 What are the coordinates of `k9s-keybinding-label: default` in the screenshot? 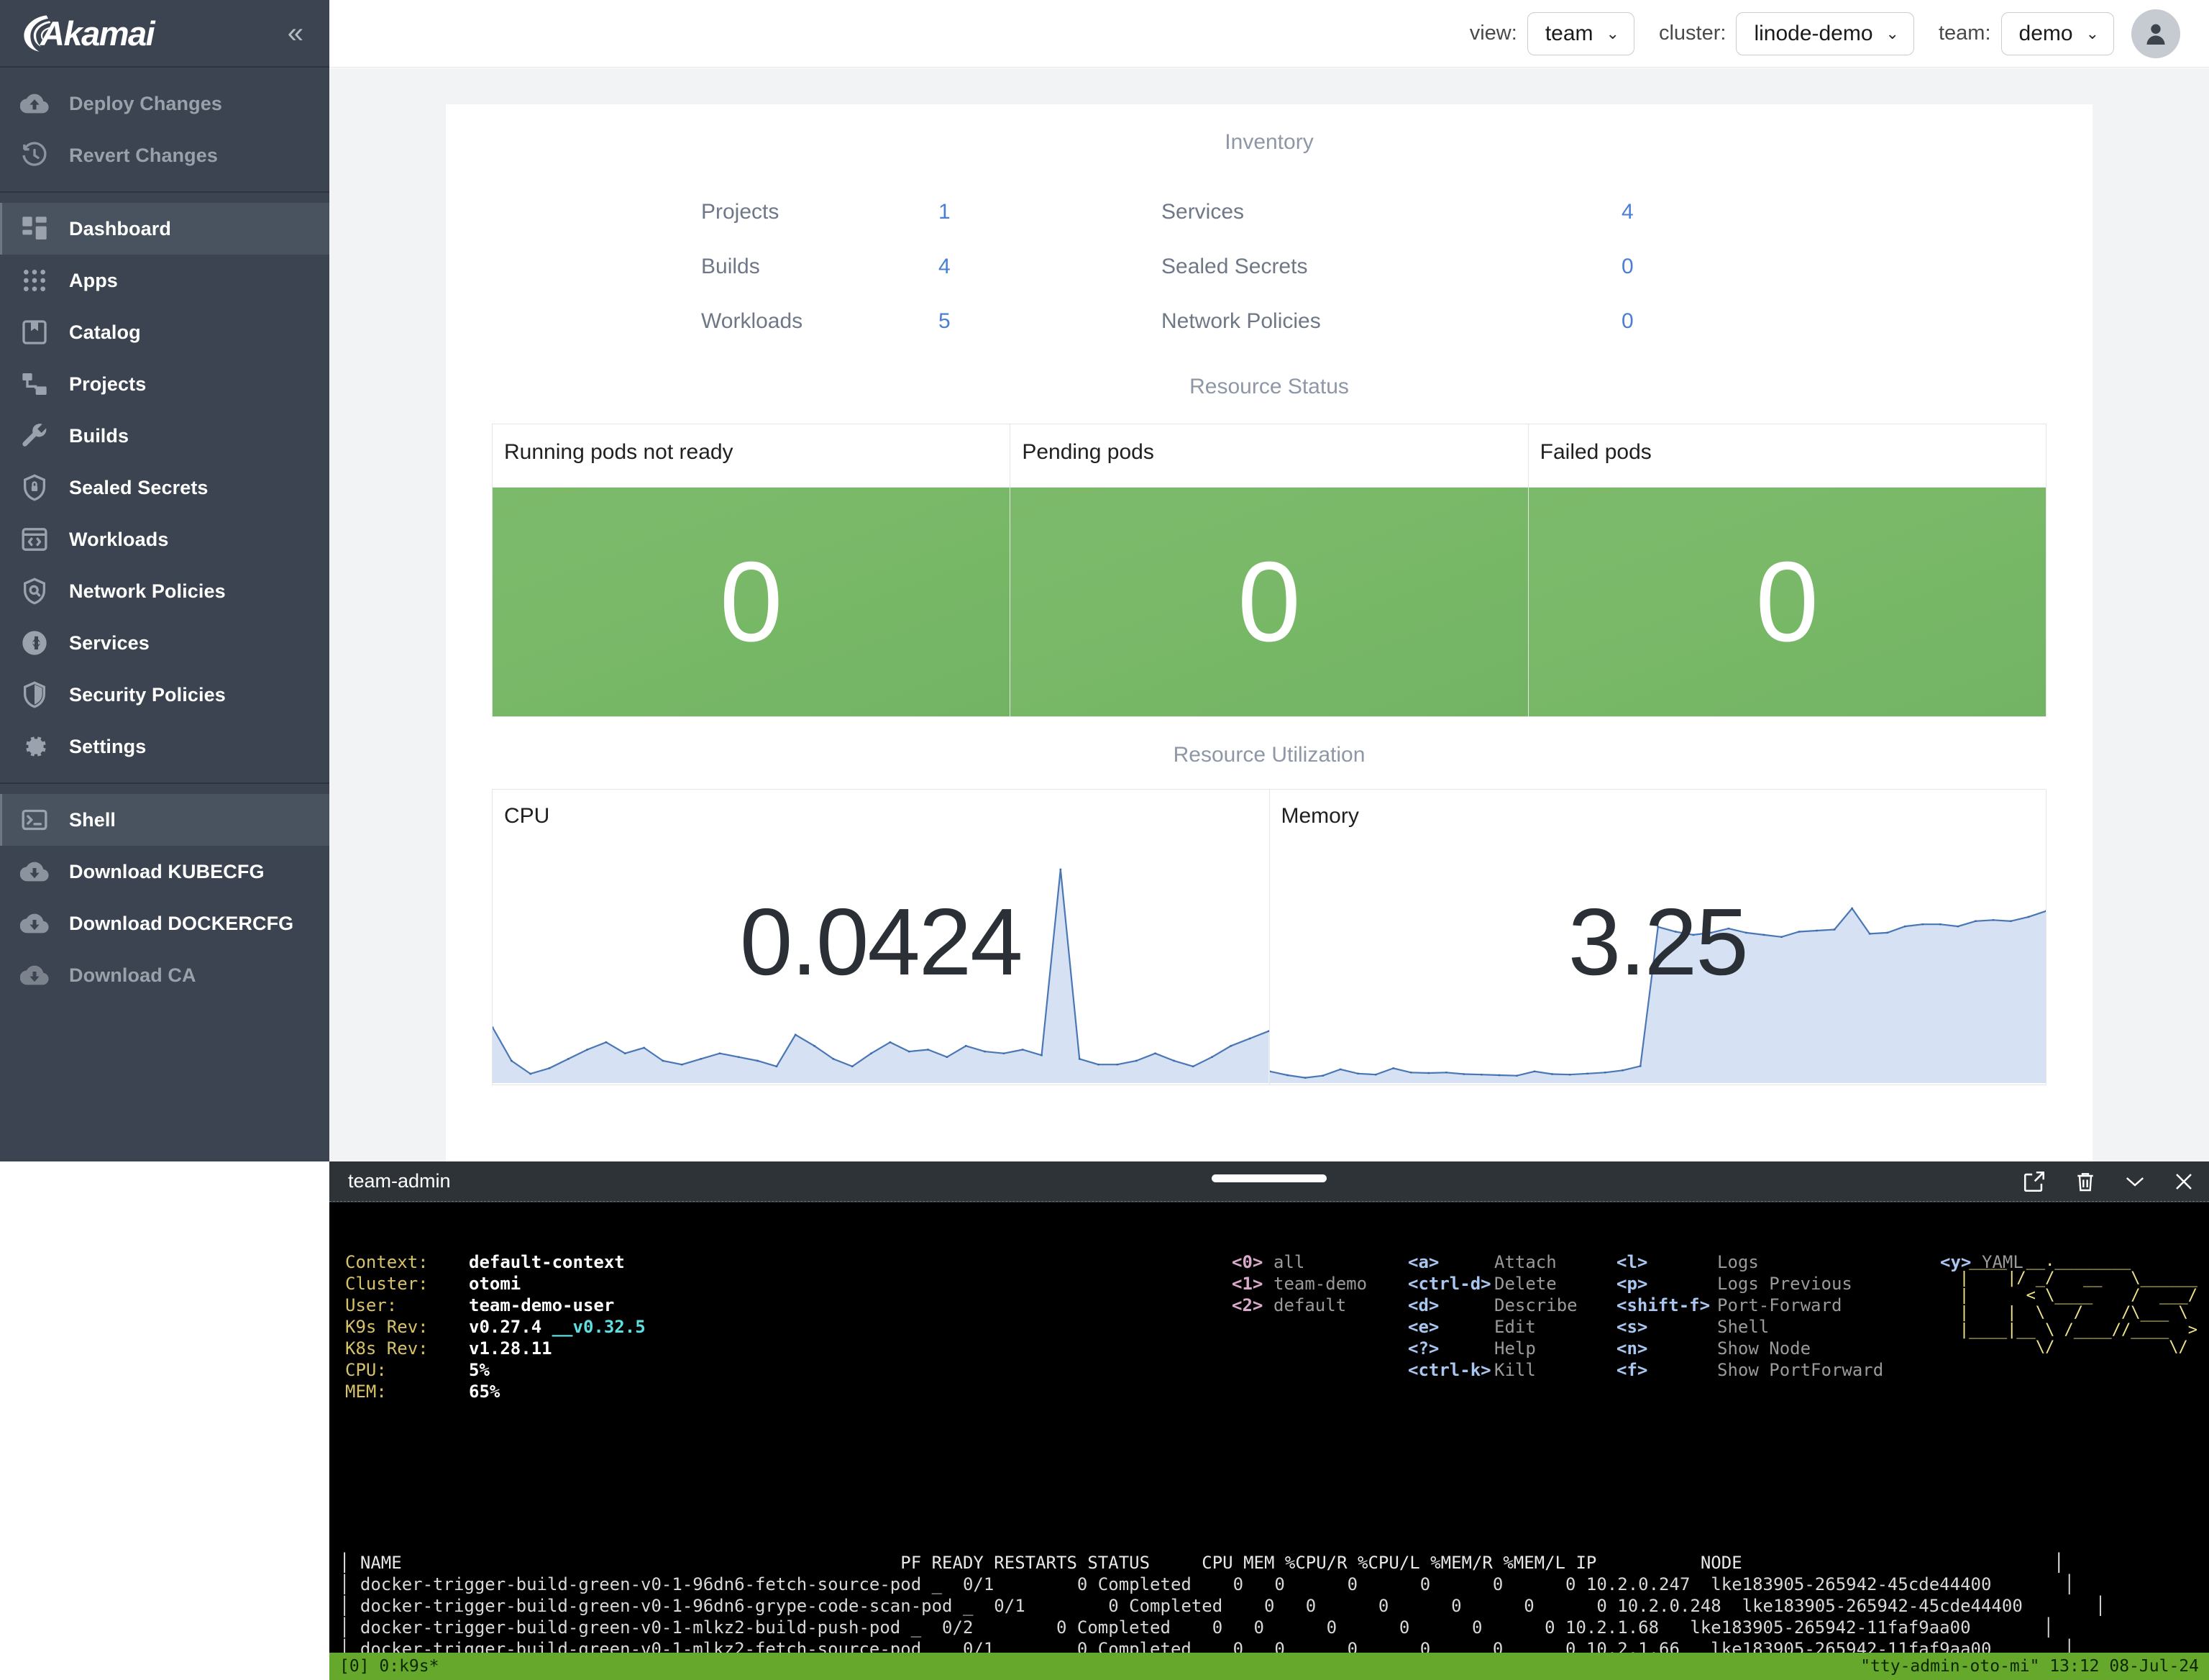 It's located at (1310, 1305).